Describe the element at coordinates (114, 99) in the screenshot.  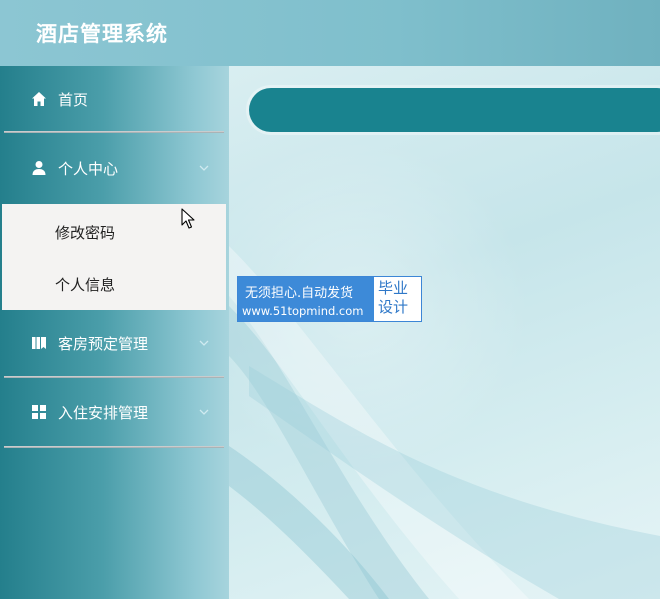
I see `sidebar-item-home: 首页` at that location.